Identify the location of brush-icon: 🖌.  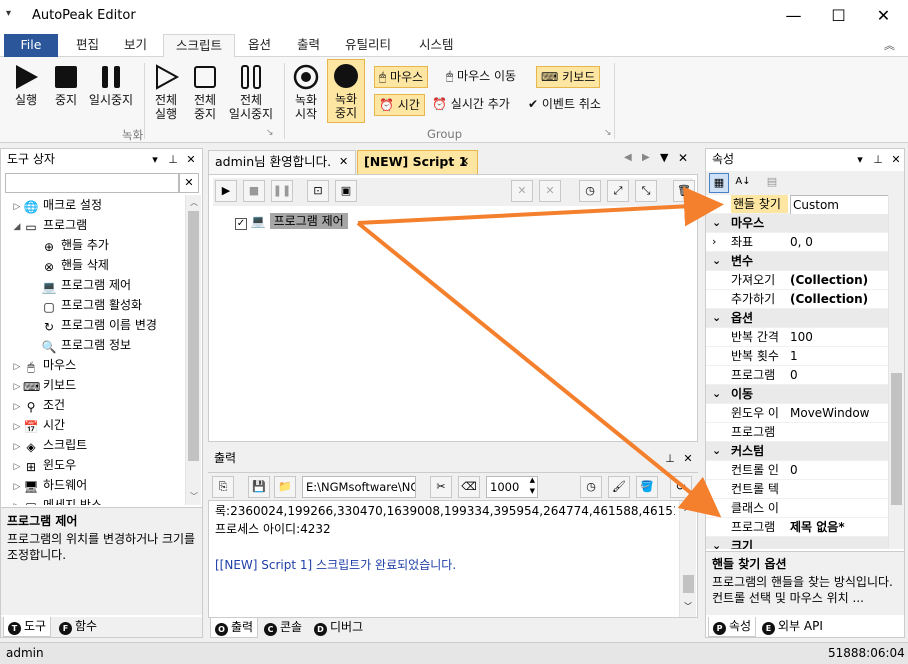
(619, 487).